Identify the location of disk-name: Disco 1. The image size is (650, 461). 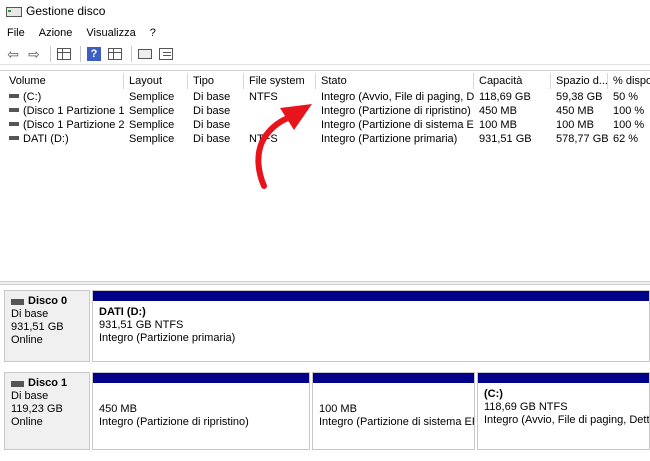
(47, 383).